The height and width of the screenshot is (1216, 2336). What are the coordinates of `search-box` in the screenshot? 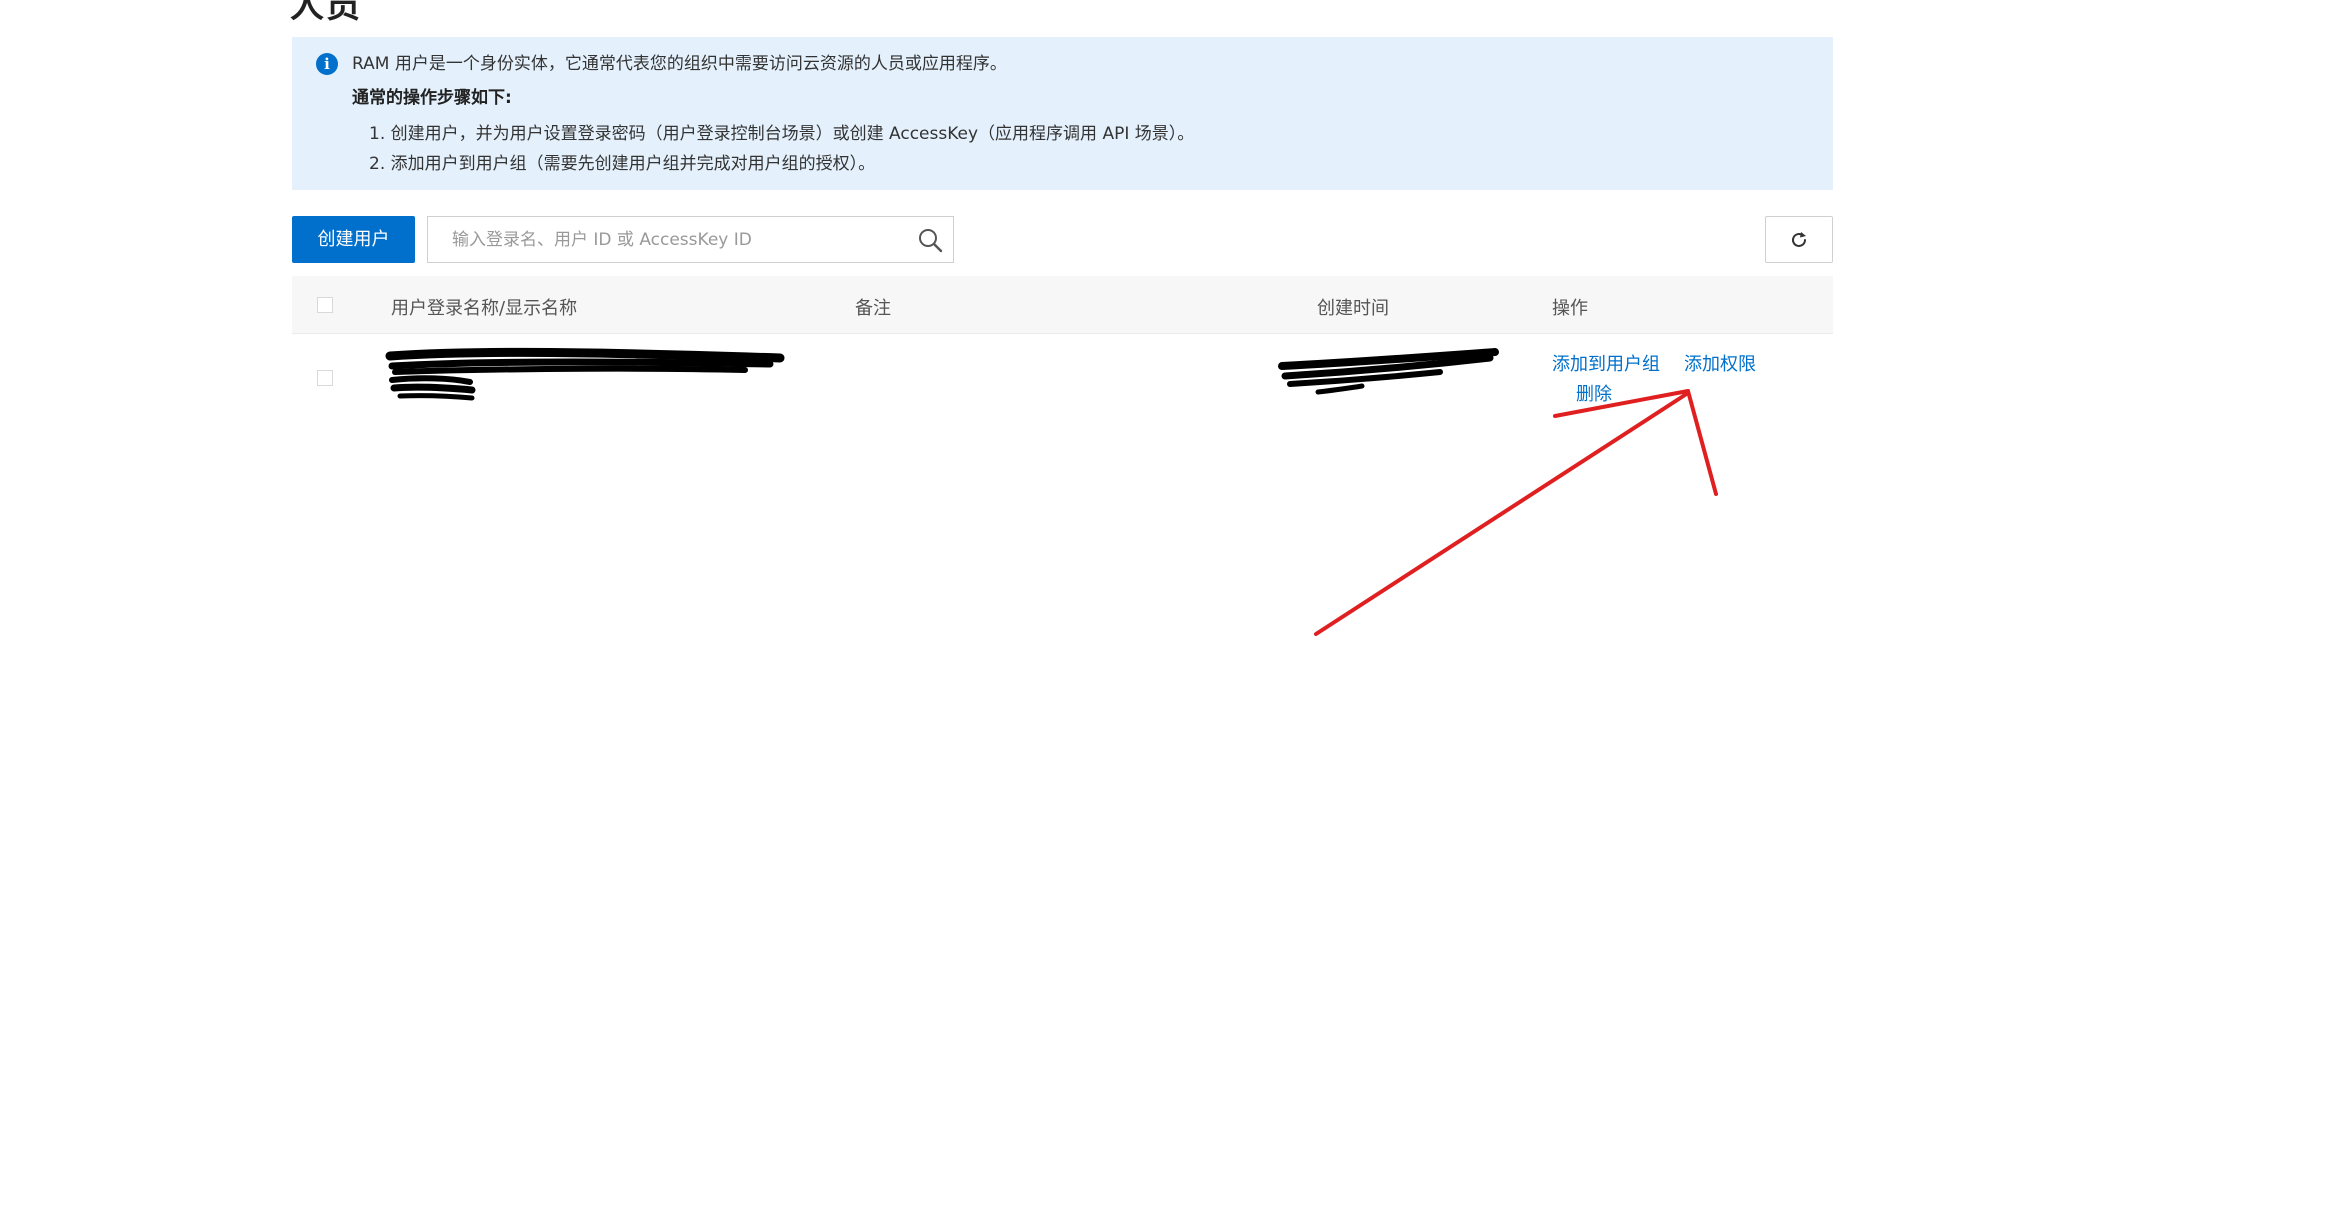 It's located at (690, 239).